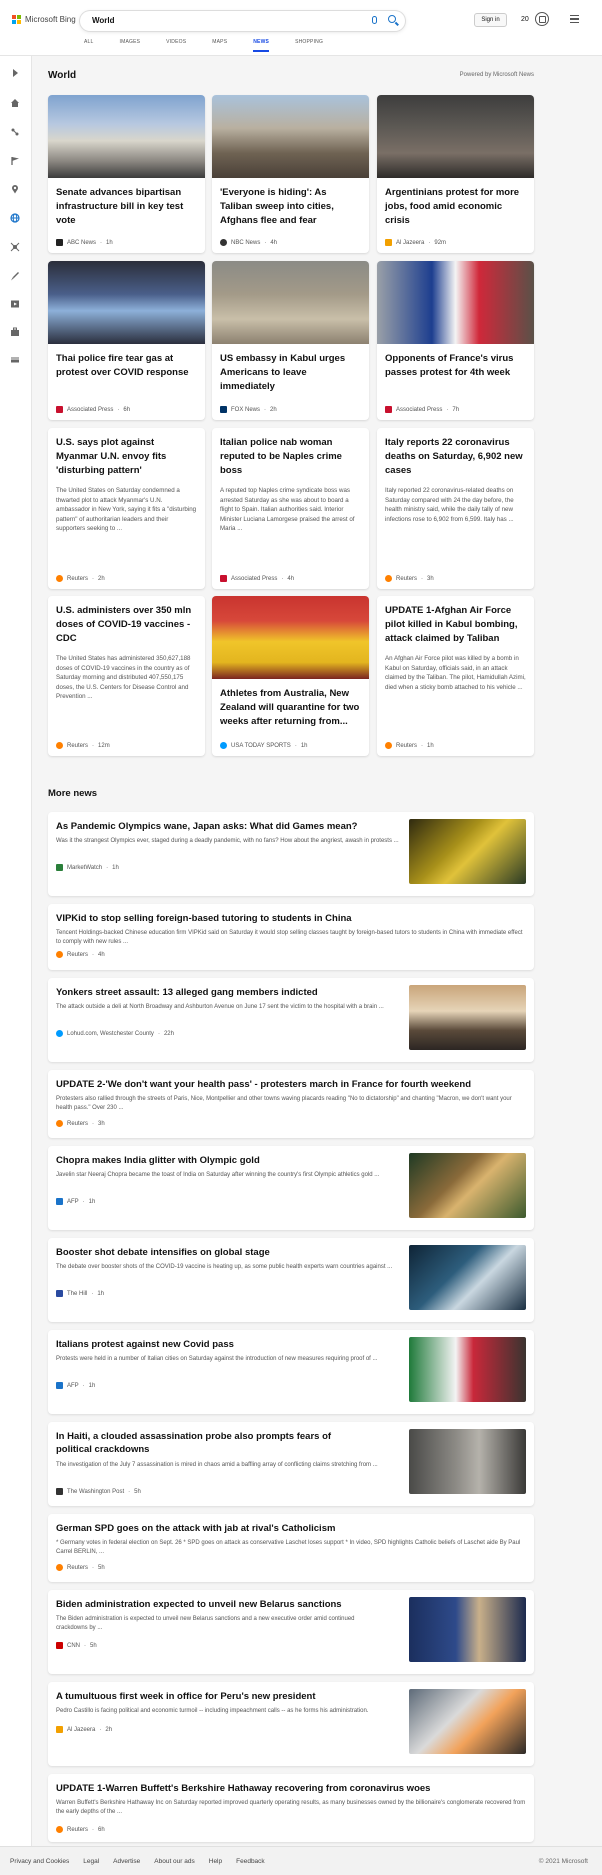 The image size is (602, 1875). What do you see at coordinates (115, 867) in the screenshot?
I see `timestamp: 1h` at bounding box center [115, 867].